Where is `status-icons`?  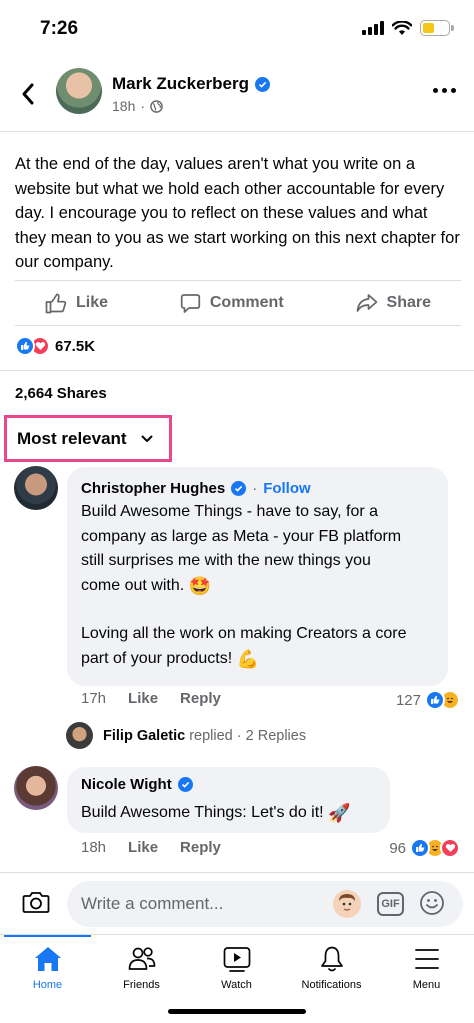 status-icons is located at coordinates (408, 28).